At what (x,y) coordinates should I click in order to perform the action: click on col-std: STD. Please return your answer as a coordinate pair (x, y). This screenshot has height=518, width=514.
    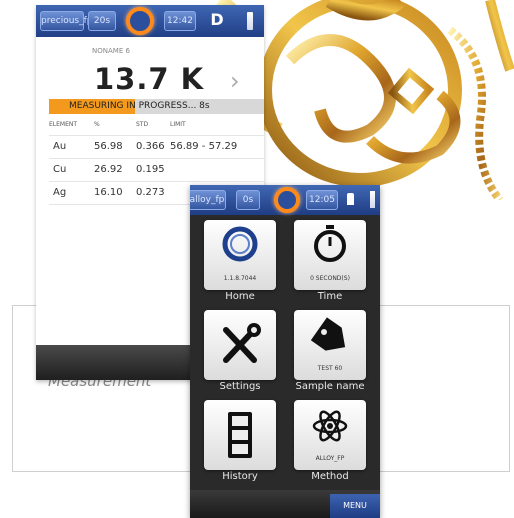
    Looking at the image, I should click on (142, 124).